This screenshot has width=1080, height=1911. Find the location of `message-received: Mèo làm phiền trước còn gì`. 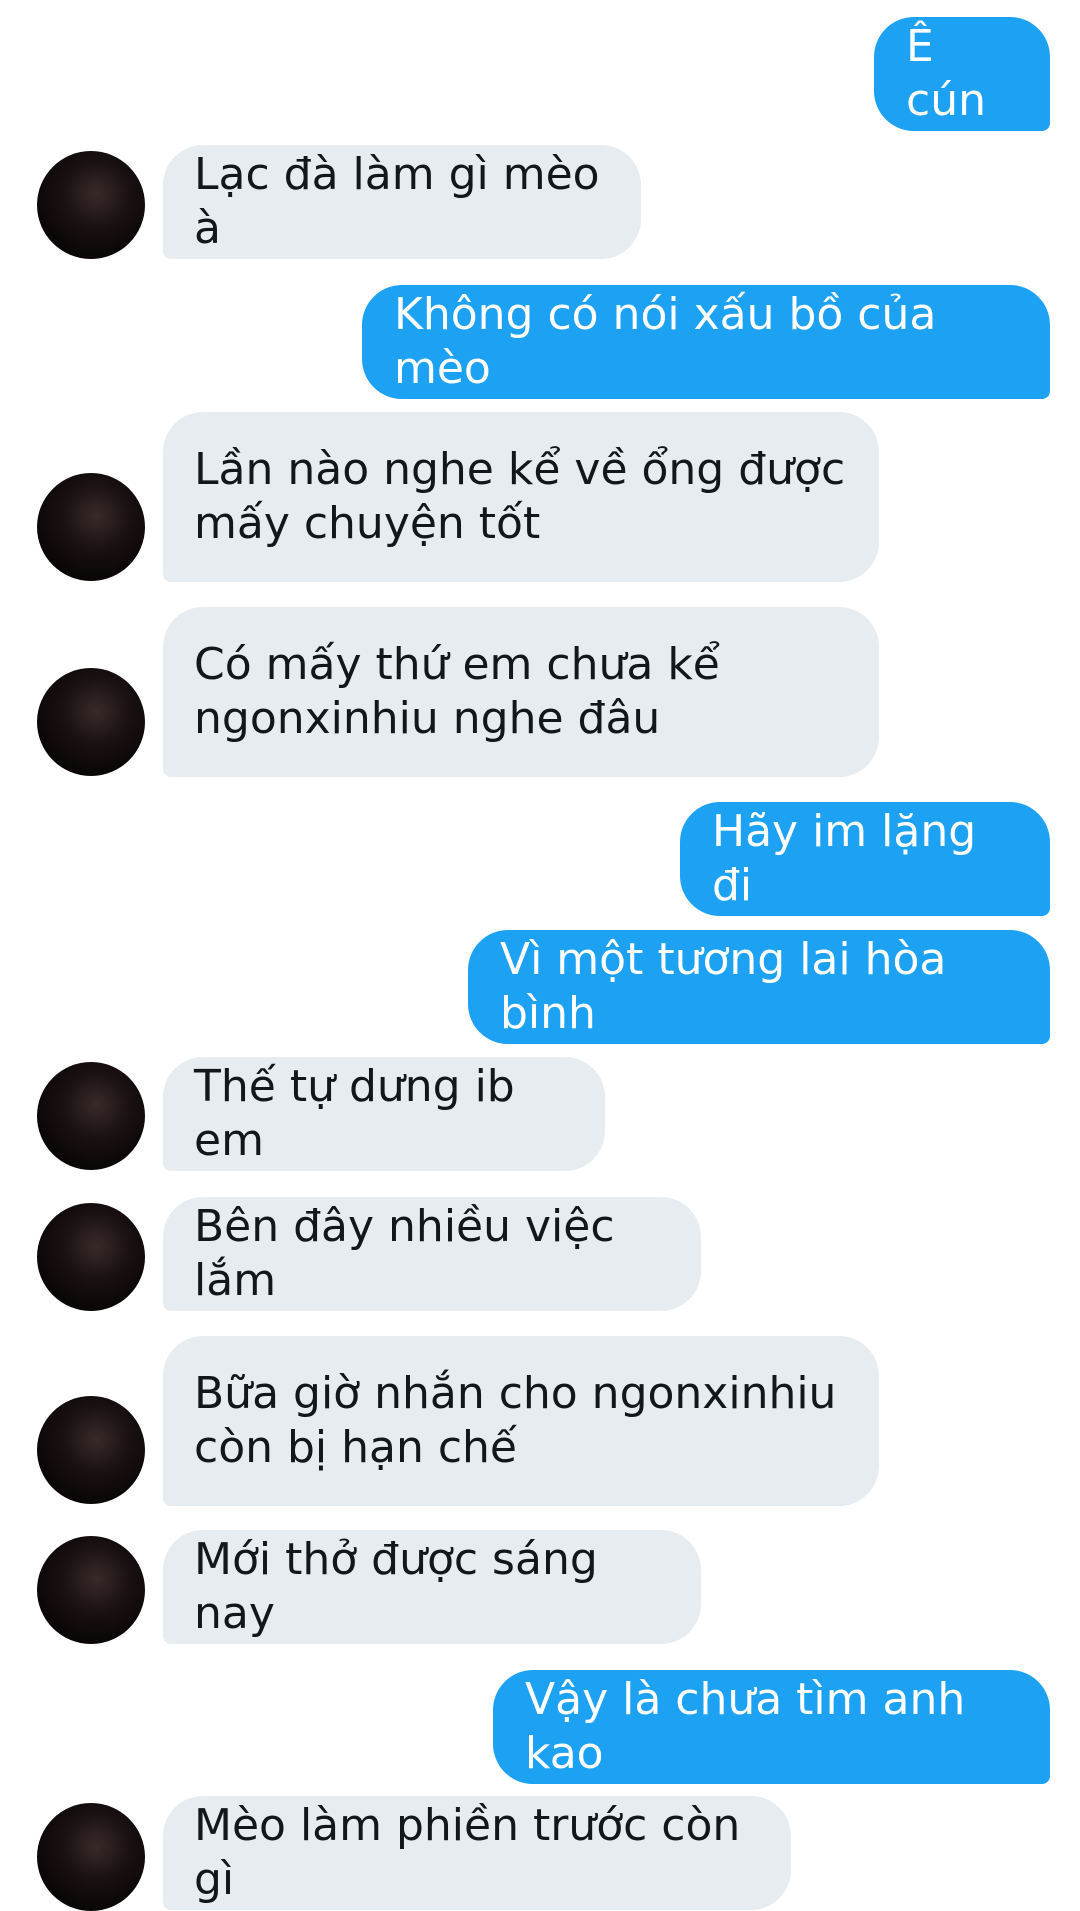

message-received: Mèo làm phiền trước còn gì is located at coordinates (477, 1853).